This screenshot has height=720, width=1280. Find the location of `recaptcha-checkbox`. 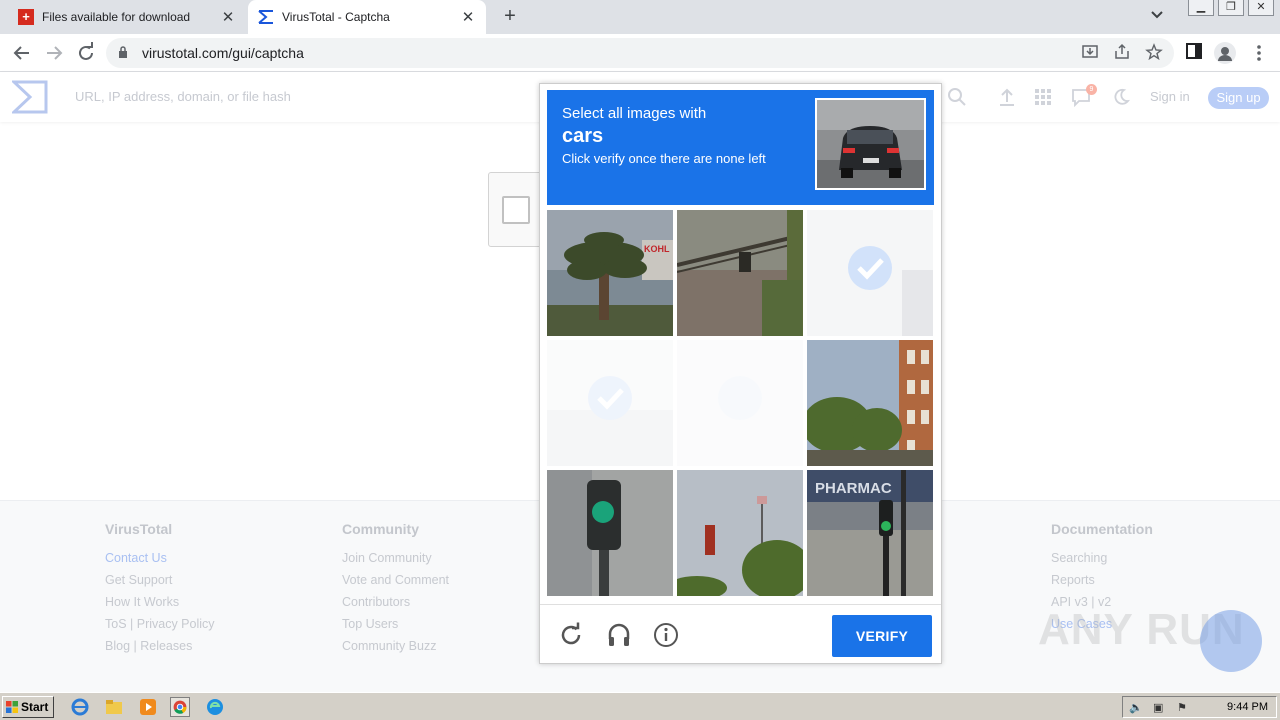

recaptcha-checkbox is located at coordinates (516, 210).